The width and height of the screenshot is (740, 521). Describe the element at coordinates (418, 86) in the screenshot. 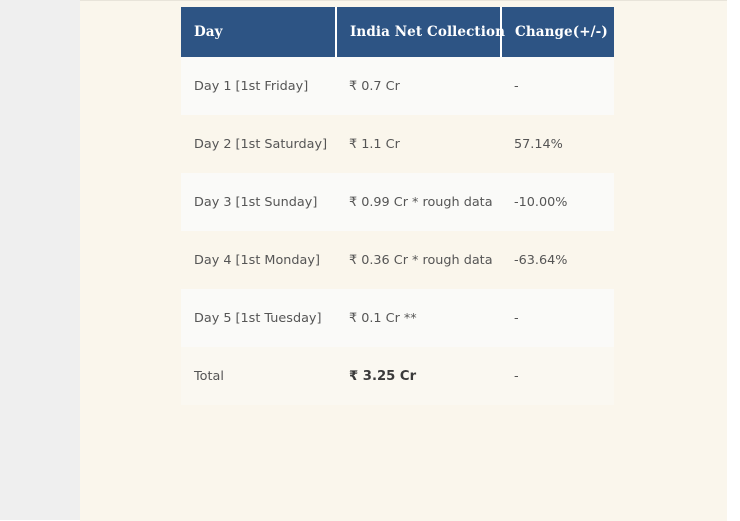

I see `cell-collection: ₹ 0.7 Cr` at that location.